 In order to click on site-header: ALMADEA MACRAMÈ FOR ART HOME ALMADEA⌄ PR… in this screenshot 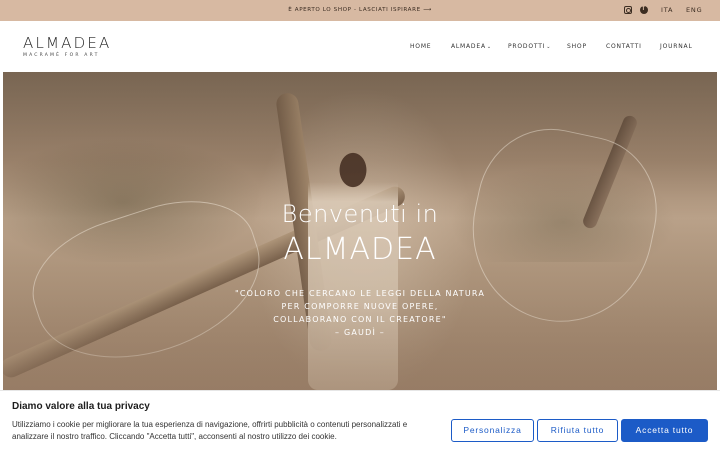, I will do `click(360, 46)`.